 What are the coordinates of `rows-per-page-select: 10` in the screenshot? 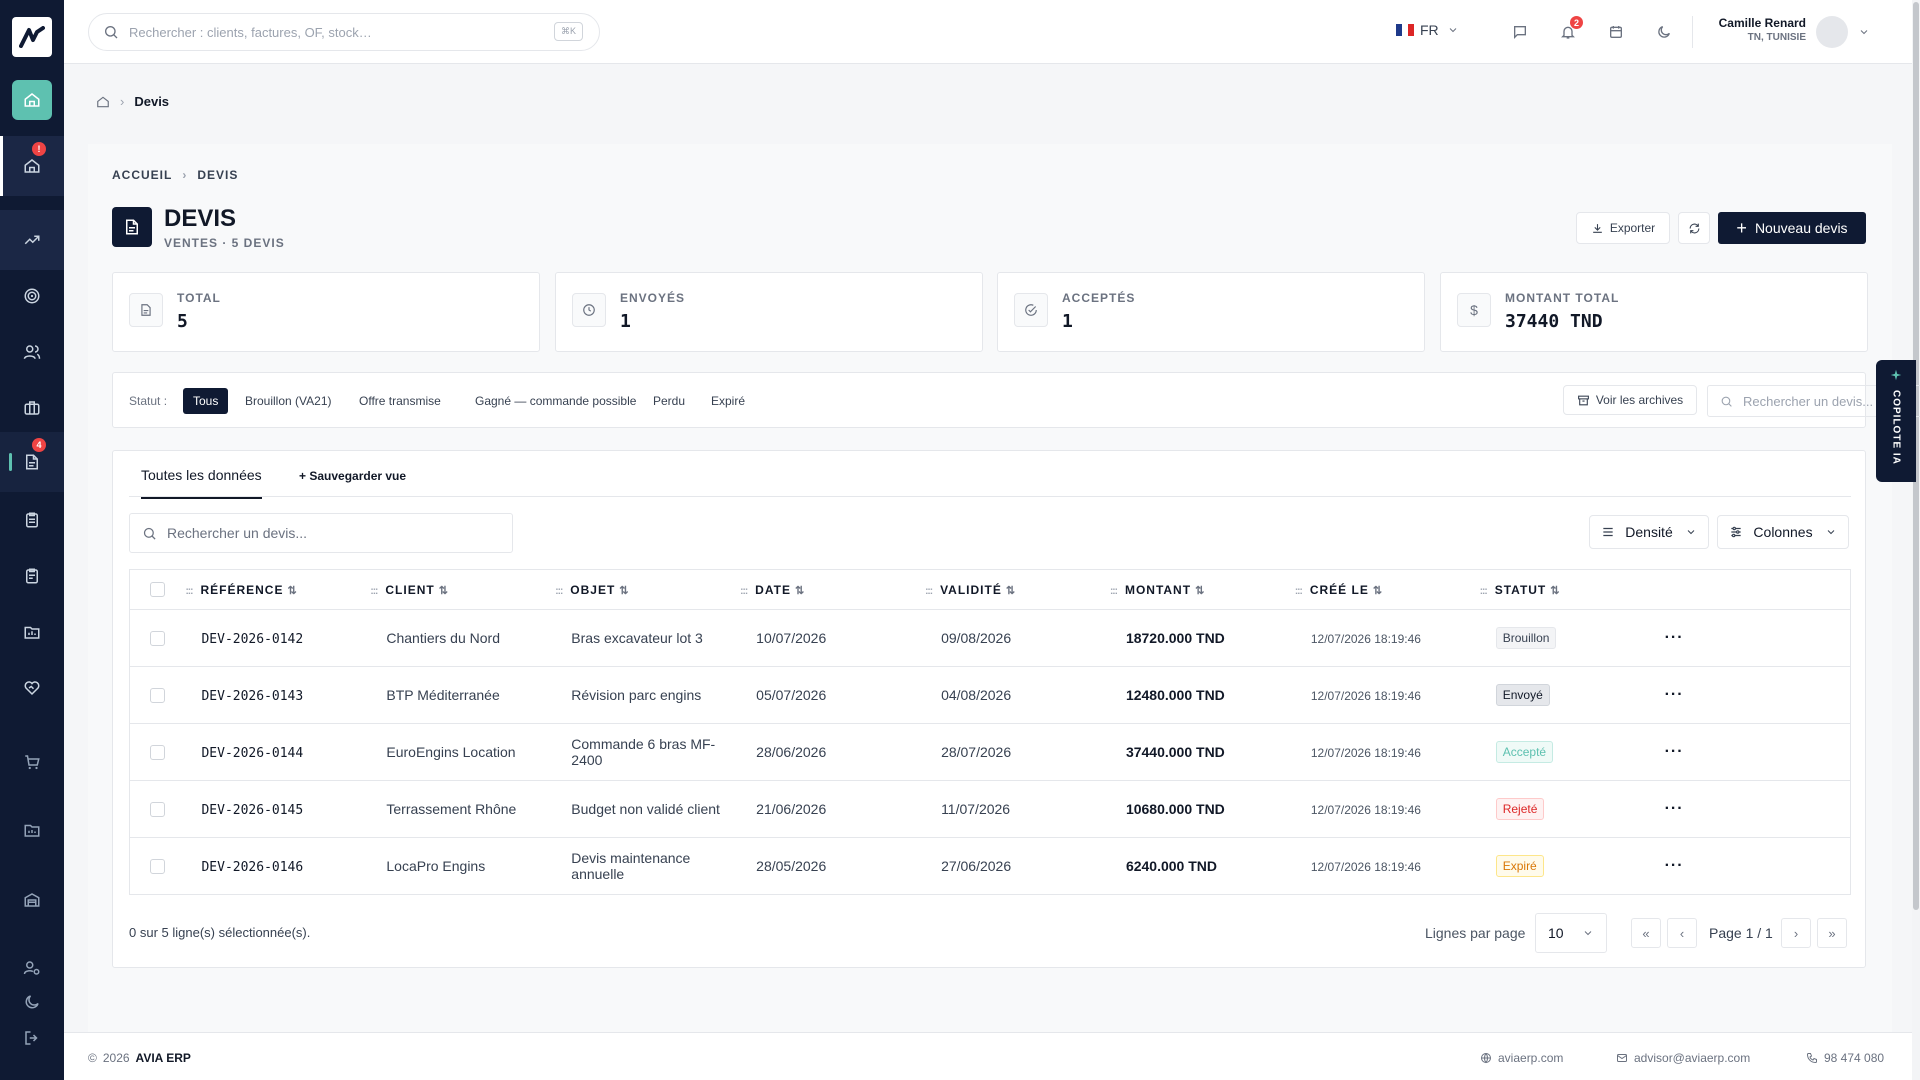 It's located at (1571, 933).